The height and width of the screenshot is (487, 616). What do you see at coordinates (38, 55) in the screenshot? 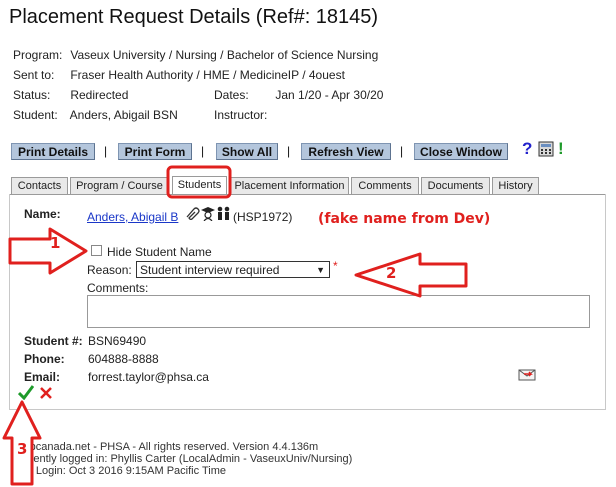
I see `program-label: Program:` at bounding box center [38, 55].